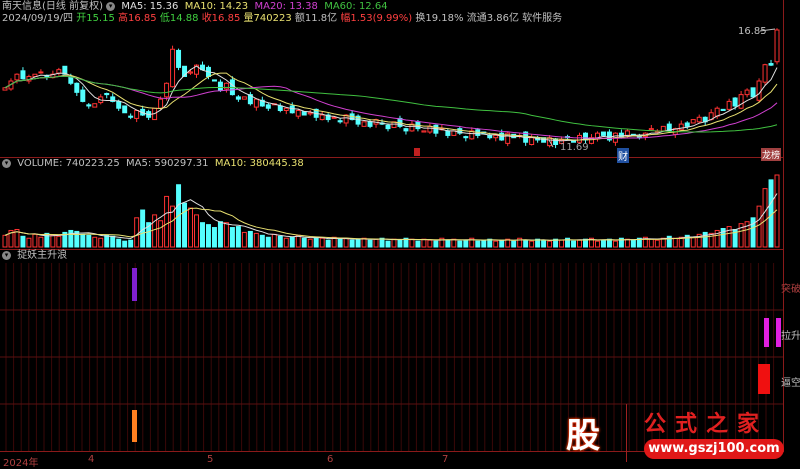 This screenshot has height=469, width=800. What do you see at coordinates (790, 289) in the screenshot?
I see `label-breakout: 突破` at bounding box center [790, 289].